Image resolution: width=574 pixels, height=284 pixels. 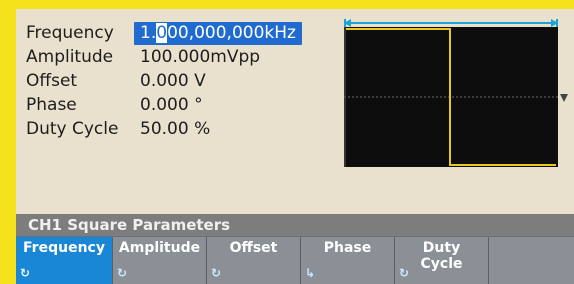 What do you see at coordinates (442, 260) in the screenshot?
I see `softkey-duty-cycle: Duty Cycle ↻` at bounding box center [442, 260].